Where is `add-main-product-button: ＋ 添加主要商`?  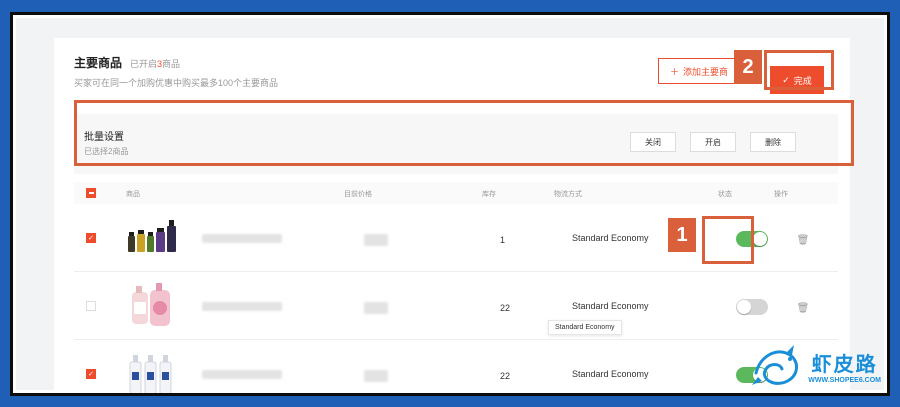 add-main-product-button: ＋ 添加主要商 is located at coordinates (699, 71).